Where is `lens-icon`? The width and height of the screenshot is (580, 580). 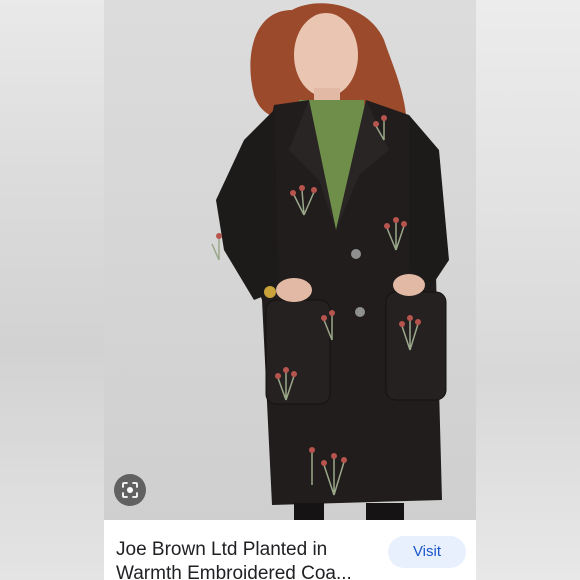 lens-icon is located at coordinates (130, 490).